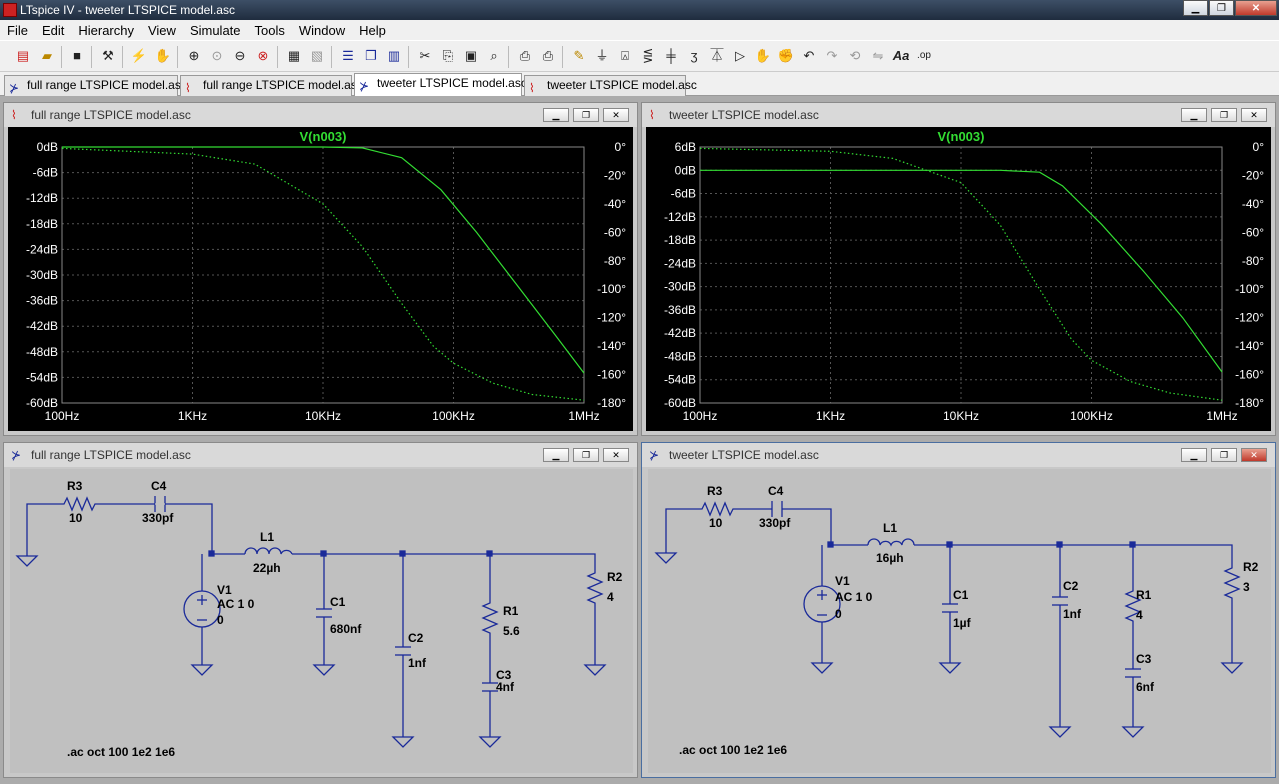  Describe the element at coordinates (372, 30) in the screenshot. I see `menu-help: Help` at that location.